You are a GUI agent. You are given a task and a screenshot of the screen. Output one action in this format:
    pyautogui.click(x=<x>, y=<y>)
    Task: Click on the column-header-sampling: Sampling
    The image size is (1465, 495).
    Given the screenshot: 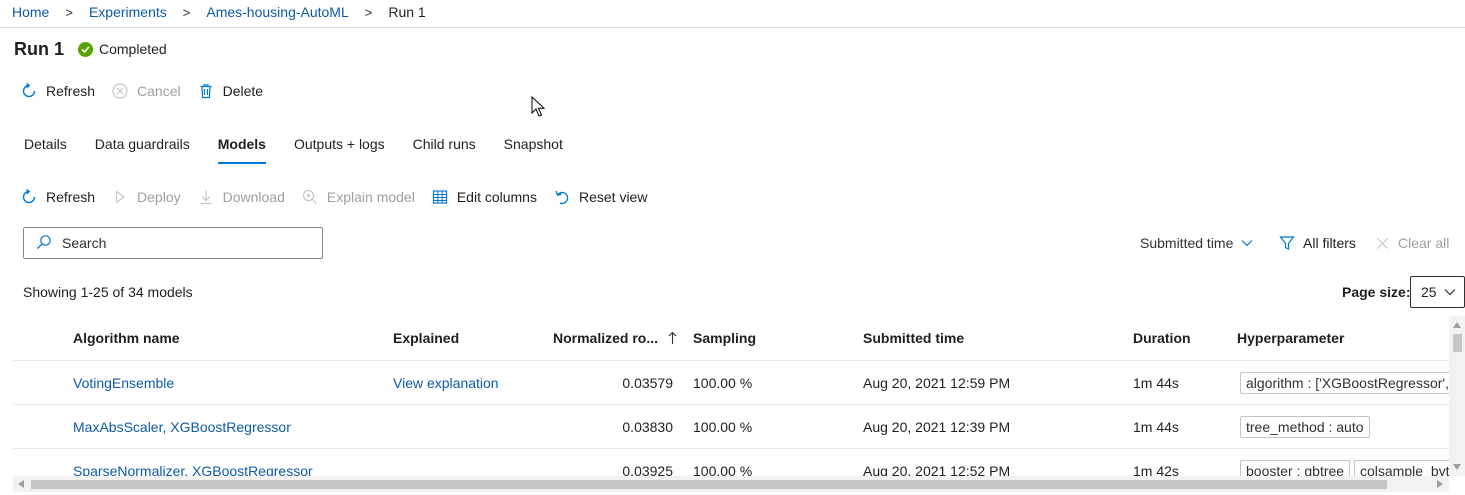 What is the action you would take?
    pyautogui.click(x=724, y=338)
    